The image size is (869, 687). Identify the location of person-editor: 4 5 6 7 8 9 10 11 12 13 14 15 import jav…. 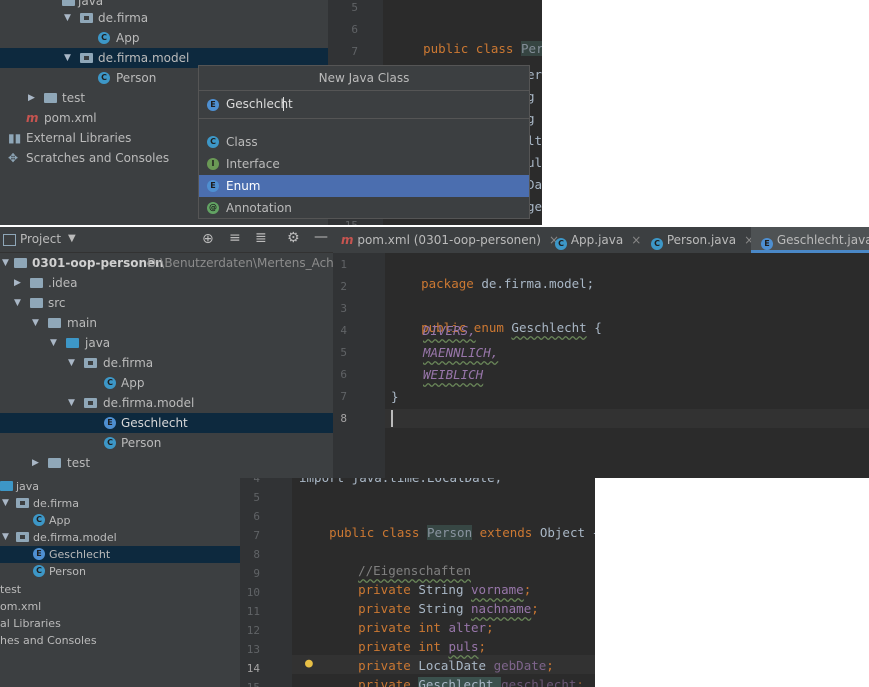
(417, 582).